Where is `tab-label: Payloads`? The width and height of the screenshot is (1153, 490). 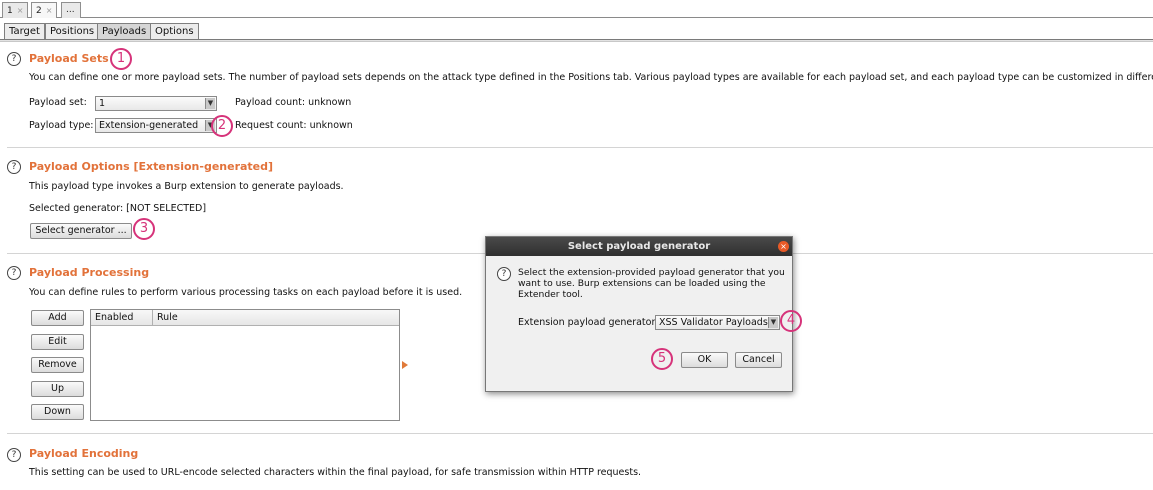 tab-label: Payloads is located at coordinates (124, 31).